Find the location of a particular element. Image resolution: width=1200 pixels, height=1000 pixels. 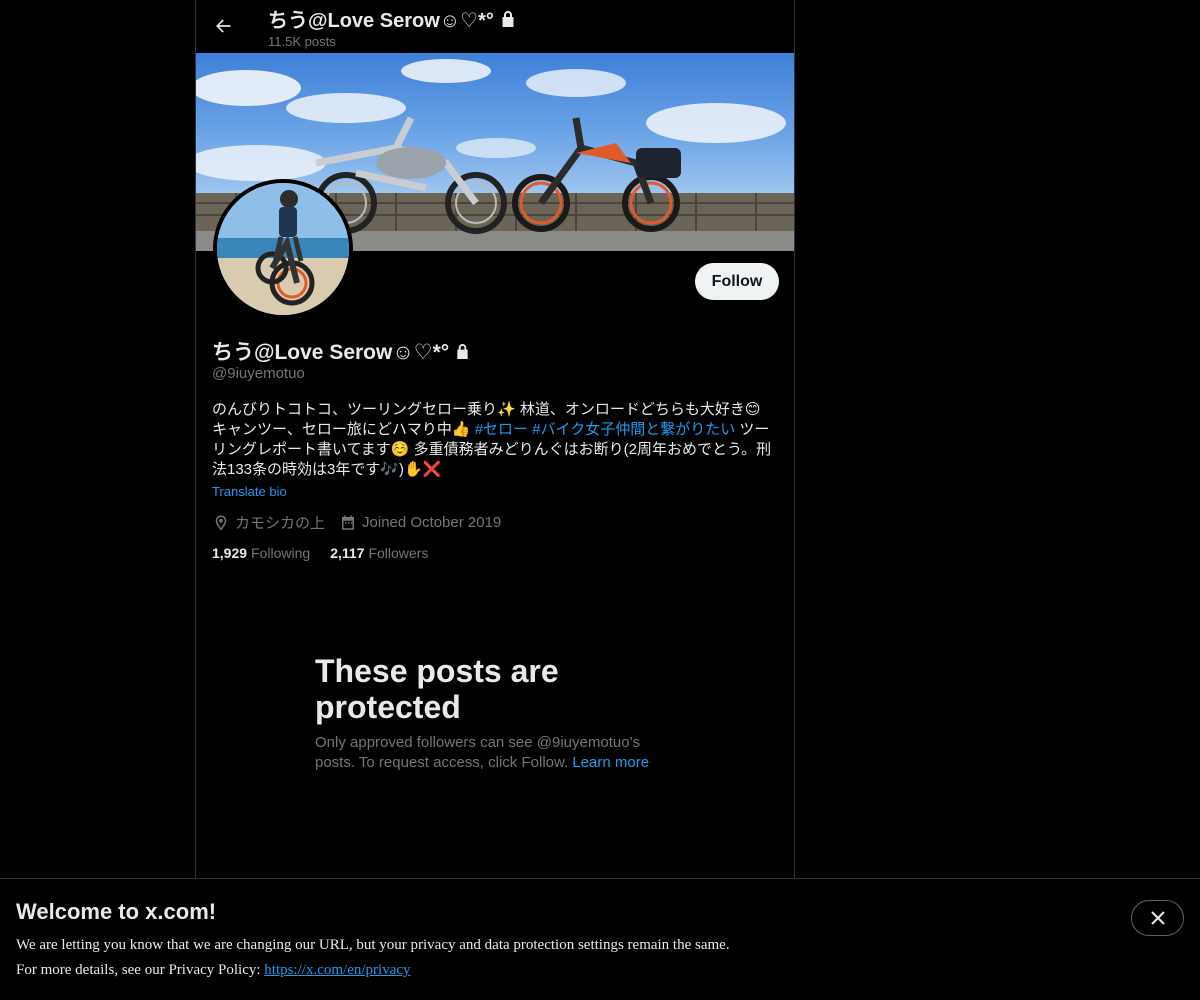

welcome-title: Welcome to x.com! is located at coordinates (116, 911).